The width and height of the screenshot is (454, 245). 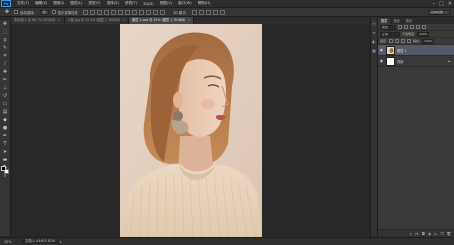 What do you see at coordinates (107, 12) in the screenshot?
I see `align-left-icon` at bounding box center [107, 12].